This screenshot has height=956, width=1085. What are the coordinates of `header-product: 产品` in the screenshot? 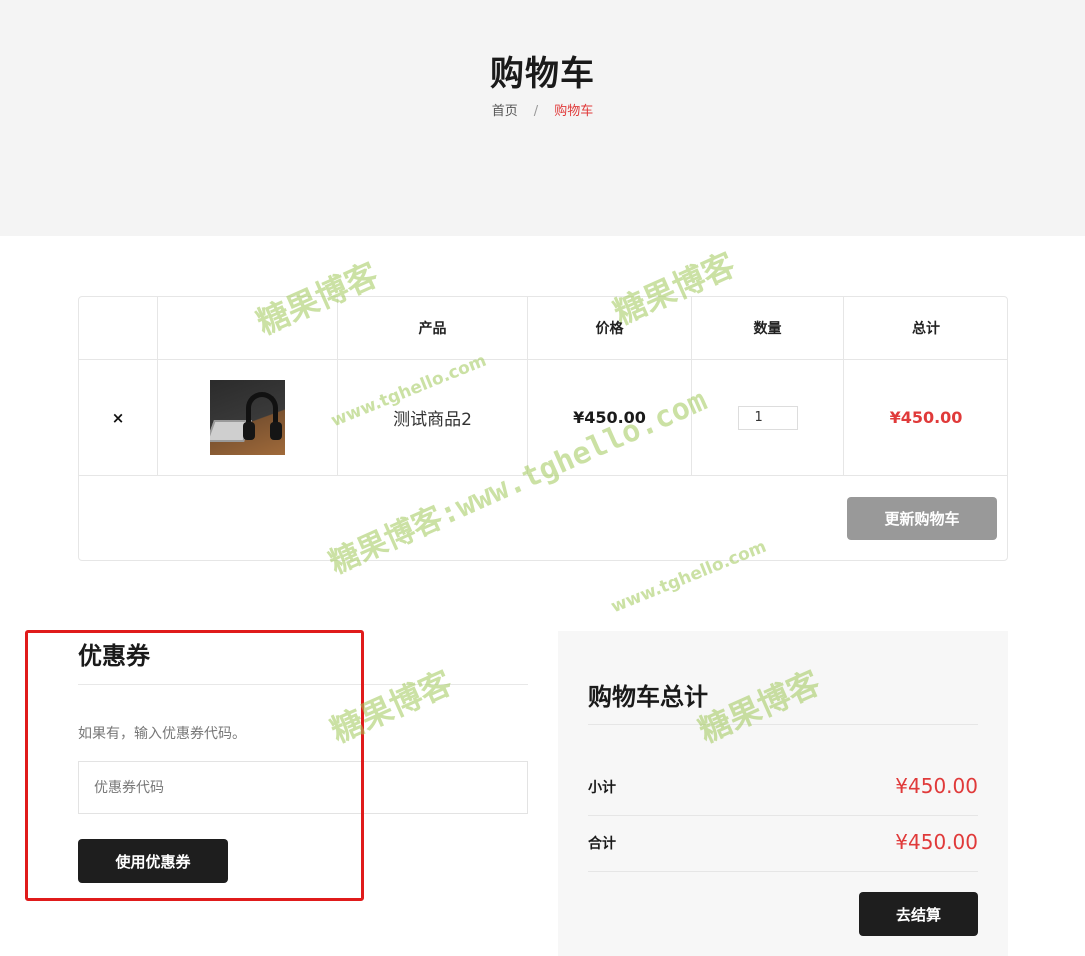 It's located at (433, 328).